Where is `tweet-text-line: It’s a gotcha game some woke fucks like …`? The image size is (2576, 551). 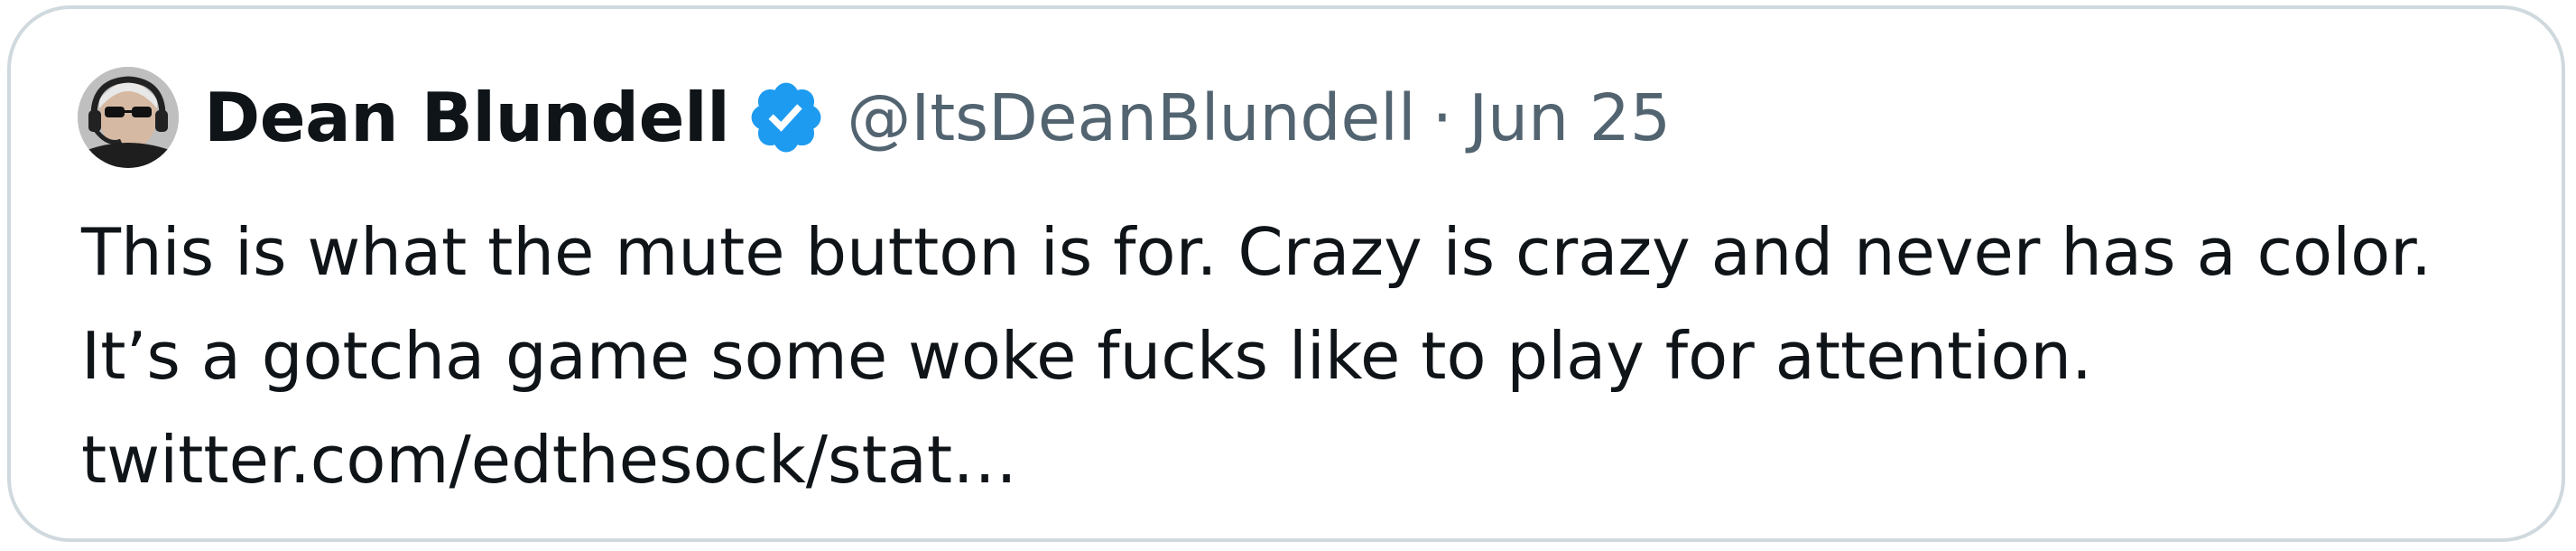 tweet-text-line: It’s a gotcha game some woke fucks like … is located at coordinates (1086, 356).